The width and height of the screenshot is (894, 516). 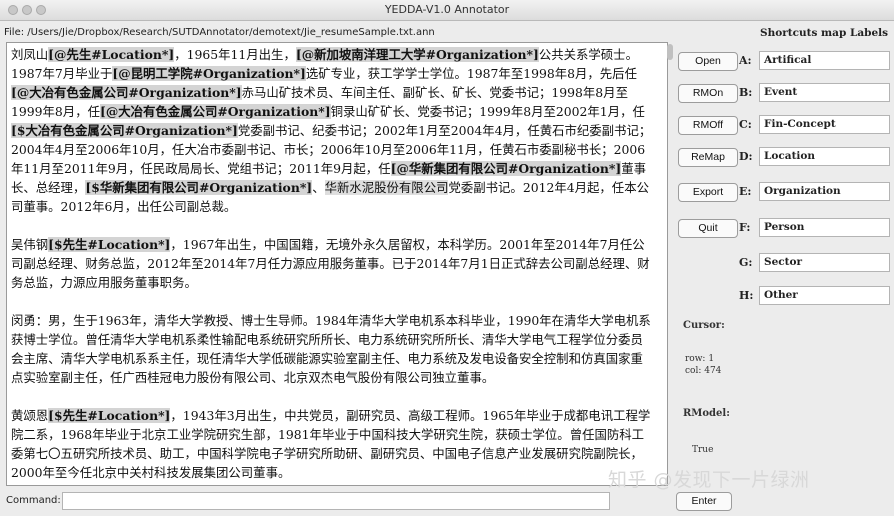 I want to click on export-button: Export, so click(x=708, y=192).